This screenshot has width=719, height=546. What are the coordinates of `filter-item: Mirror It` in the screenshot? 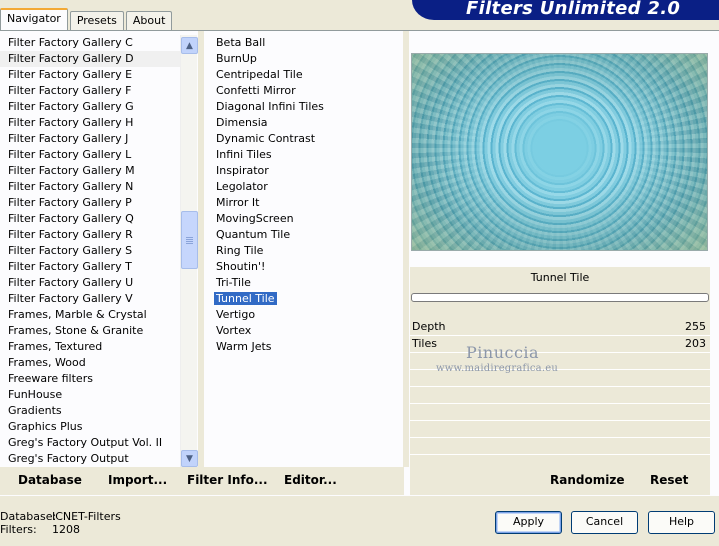 It's located at (307, 203).